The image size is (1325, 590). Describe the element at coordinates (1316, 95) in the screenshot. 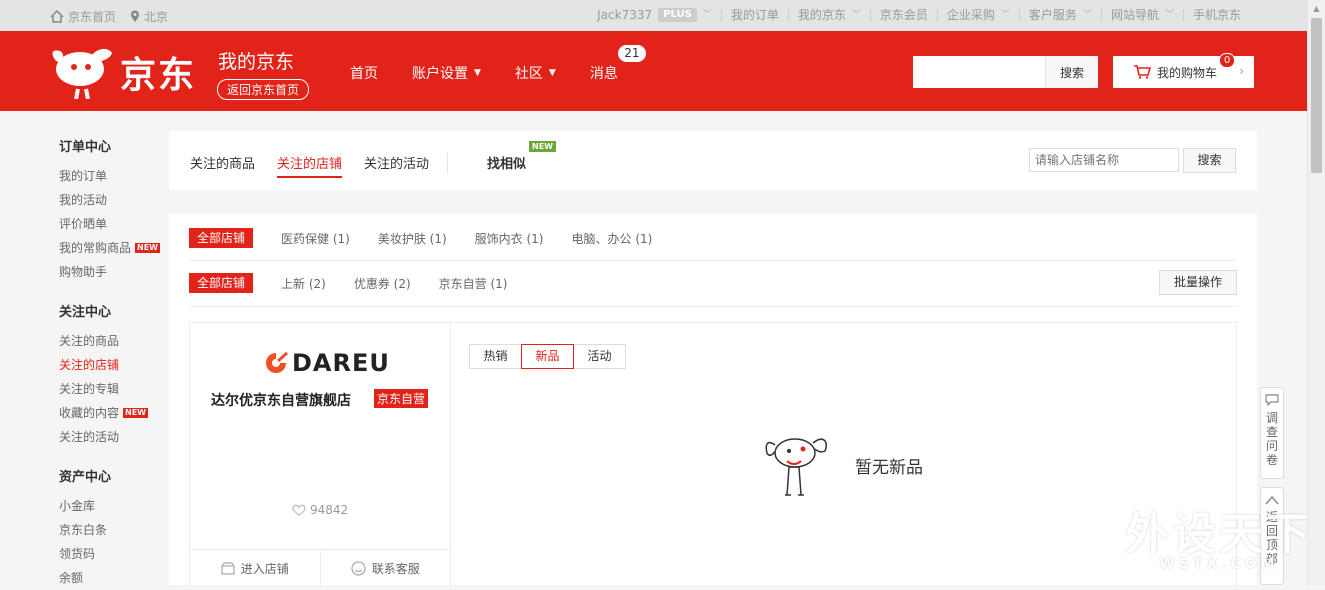

I see `scrollbar-thumb` at that location.